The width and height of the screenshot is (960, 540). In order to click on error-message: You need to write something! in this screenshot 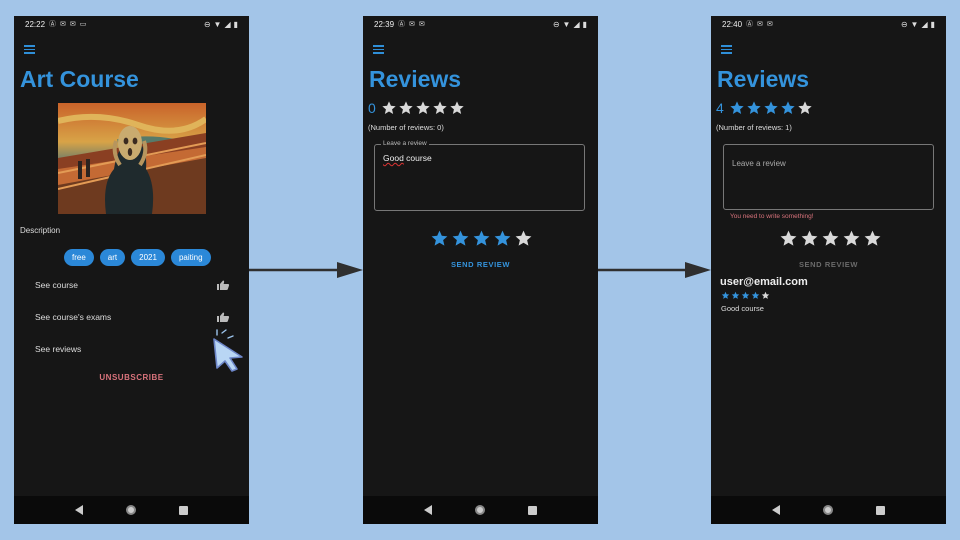, I will do `click(772, 216)`.